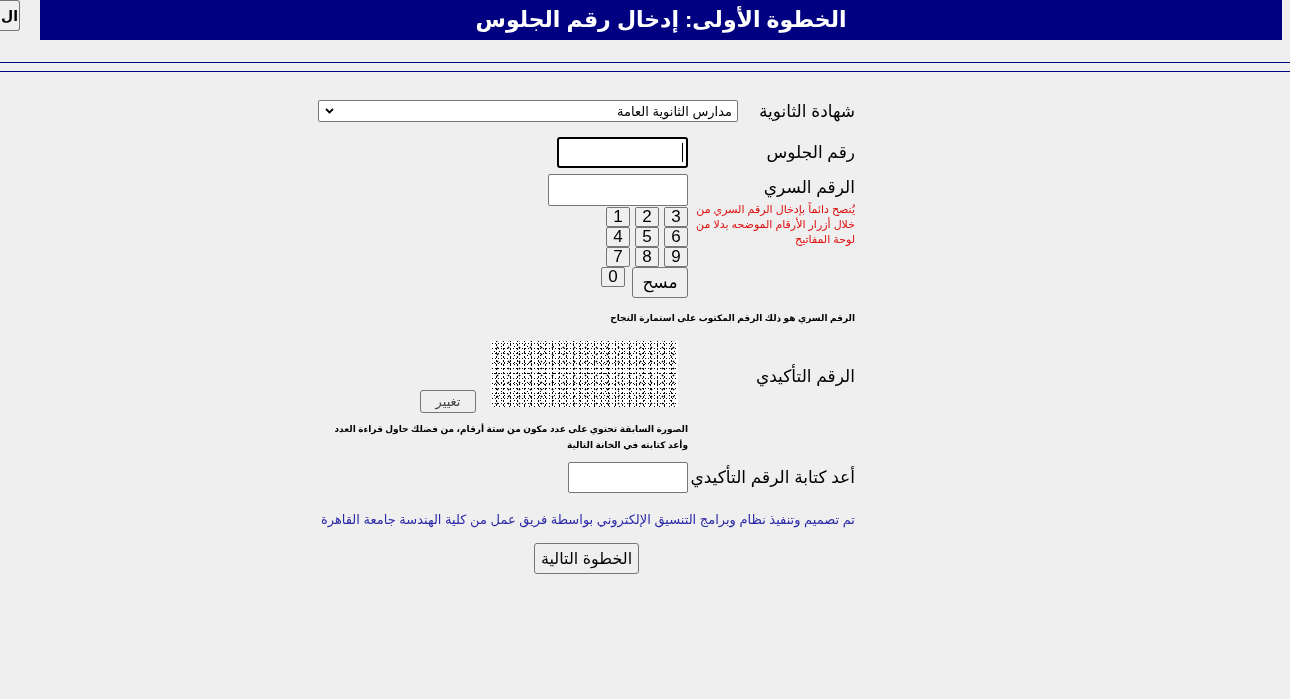  What do you see at coordinates (808, 187) in the screenshot?
I see `field-label: الرقم السري` at bounding box center [808, 187].